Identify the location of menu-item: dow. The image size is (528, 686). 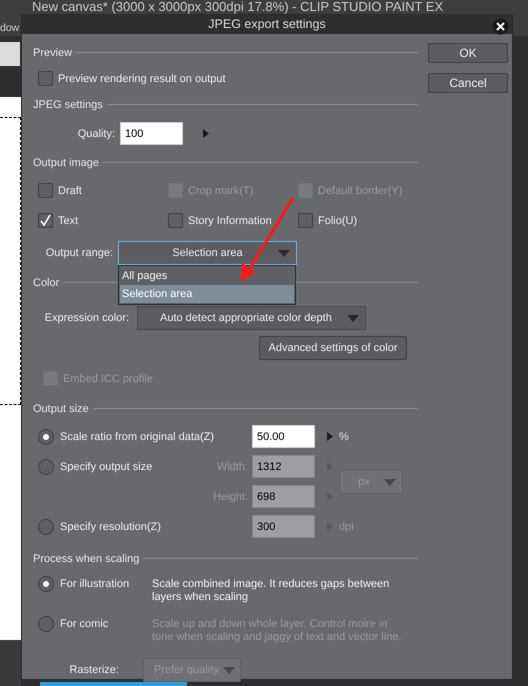
(10, 28).